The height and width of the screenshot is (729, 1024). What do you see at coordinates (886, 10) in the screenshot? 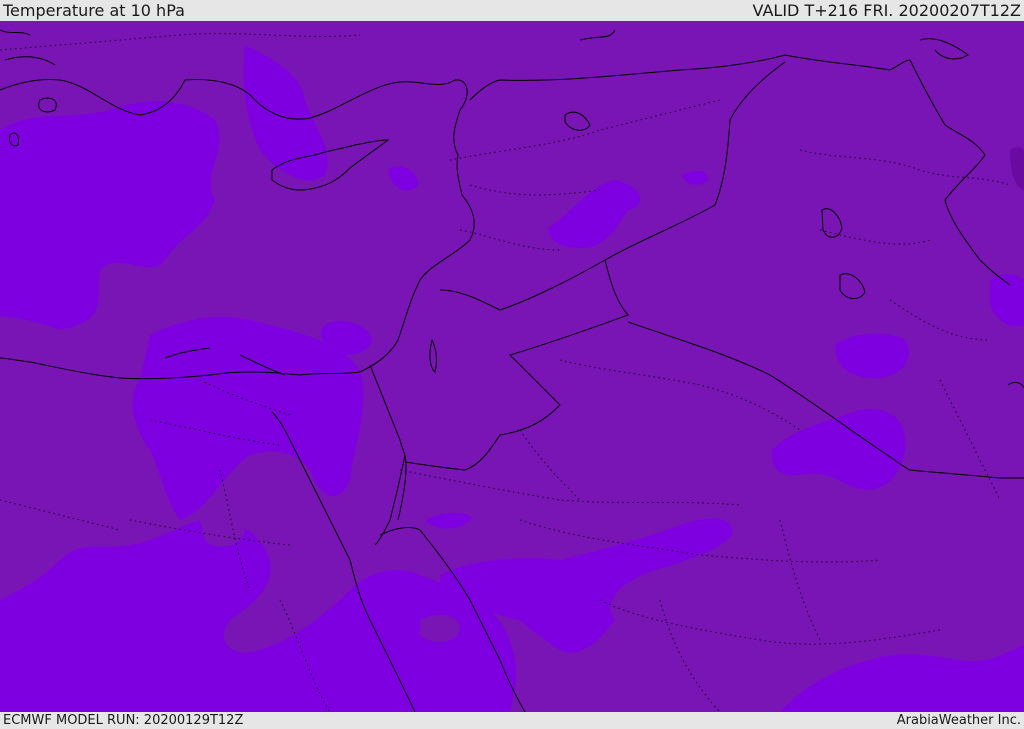
I see `valid-time: VALID T+216 FRI. 20200207T12Z` at bounding box center [886, 10].